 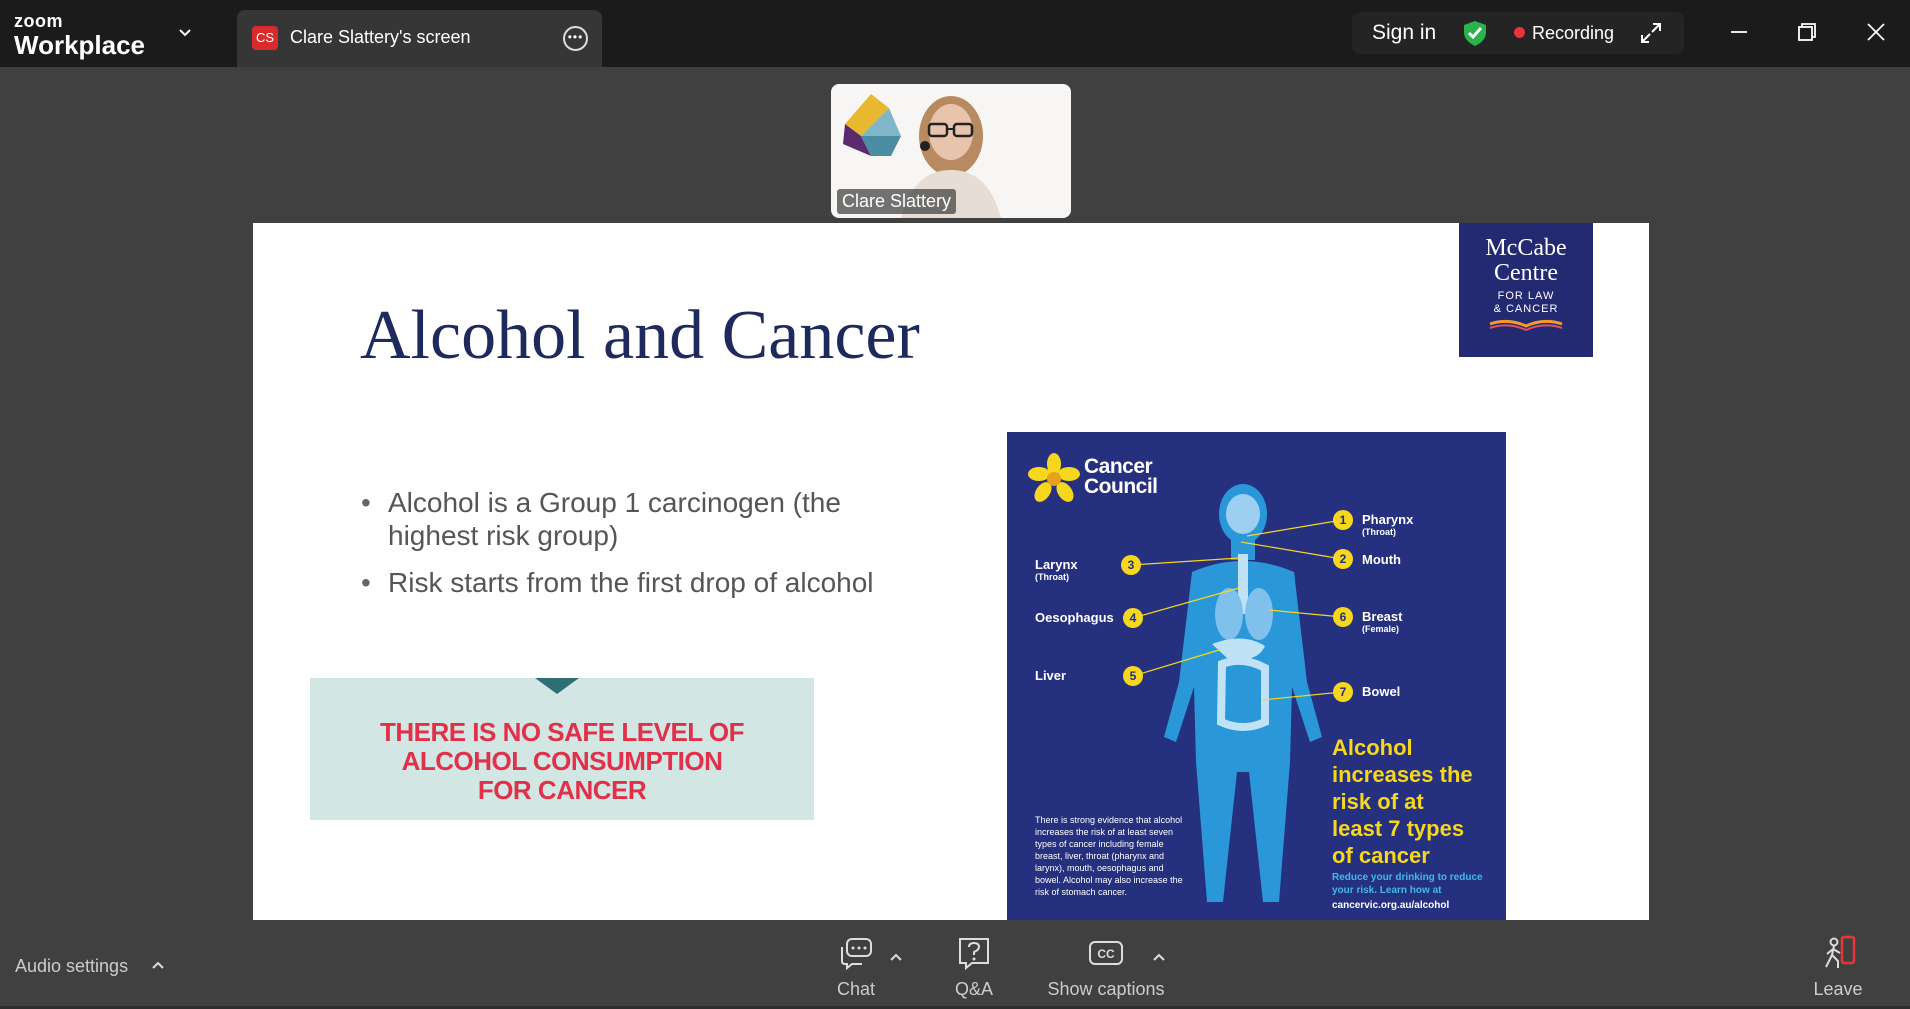 I want to click on logo-line4: & CANCER, so click(x=1526, y=309).